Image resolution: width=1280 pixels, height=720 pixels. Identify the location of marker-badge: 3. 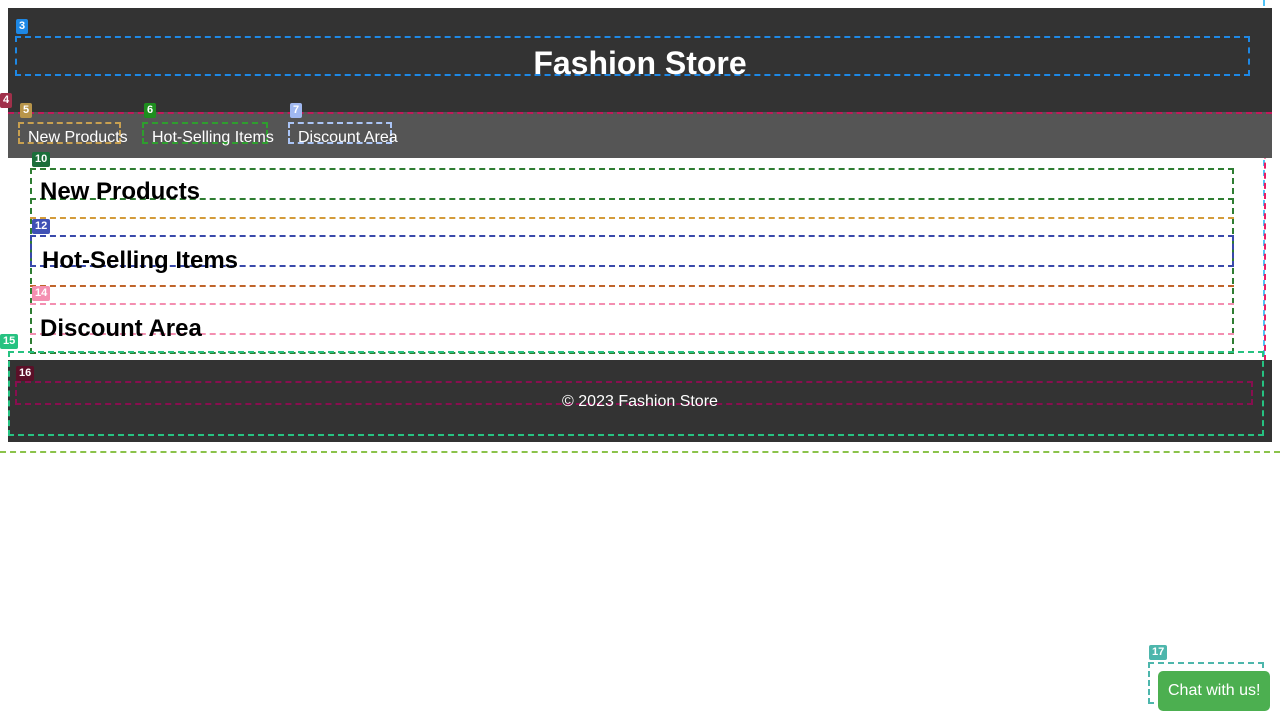
(22, 26).